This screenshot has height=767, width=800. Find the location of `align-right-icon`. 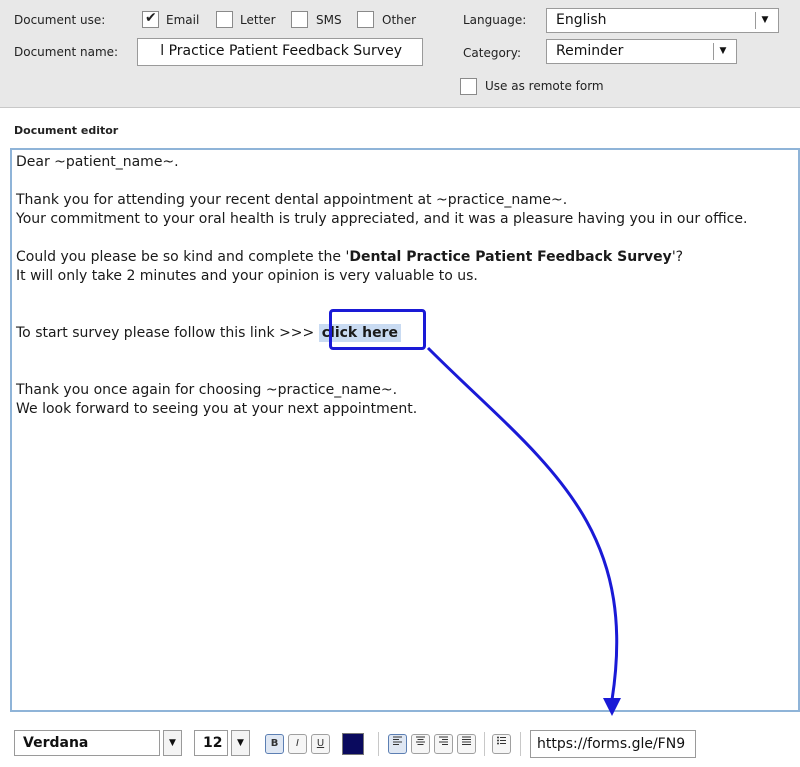

align-right-icon is located at coordinates (443, 740).